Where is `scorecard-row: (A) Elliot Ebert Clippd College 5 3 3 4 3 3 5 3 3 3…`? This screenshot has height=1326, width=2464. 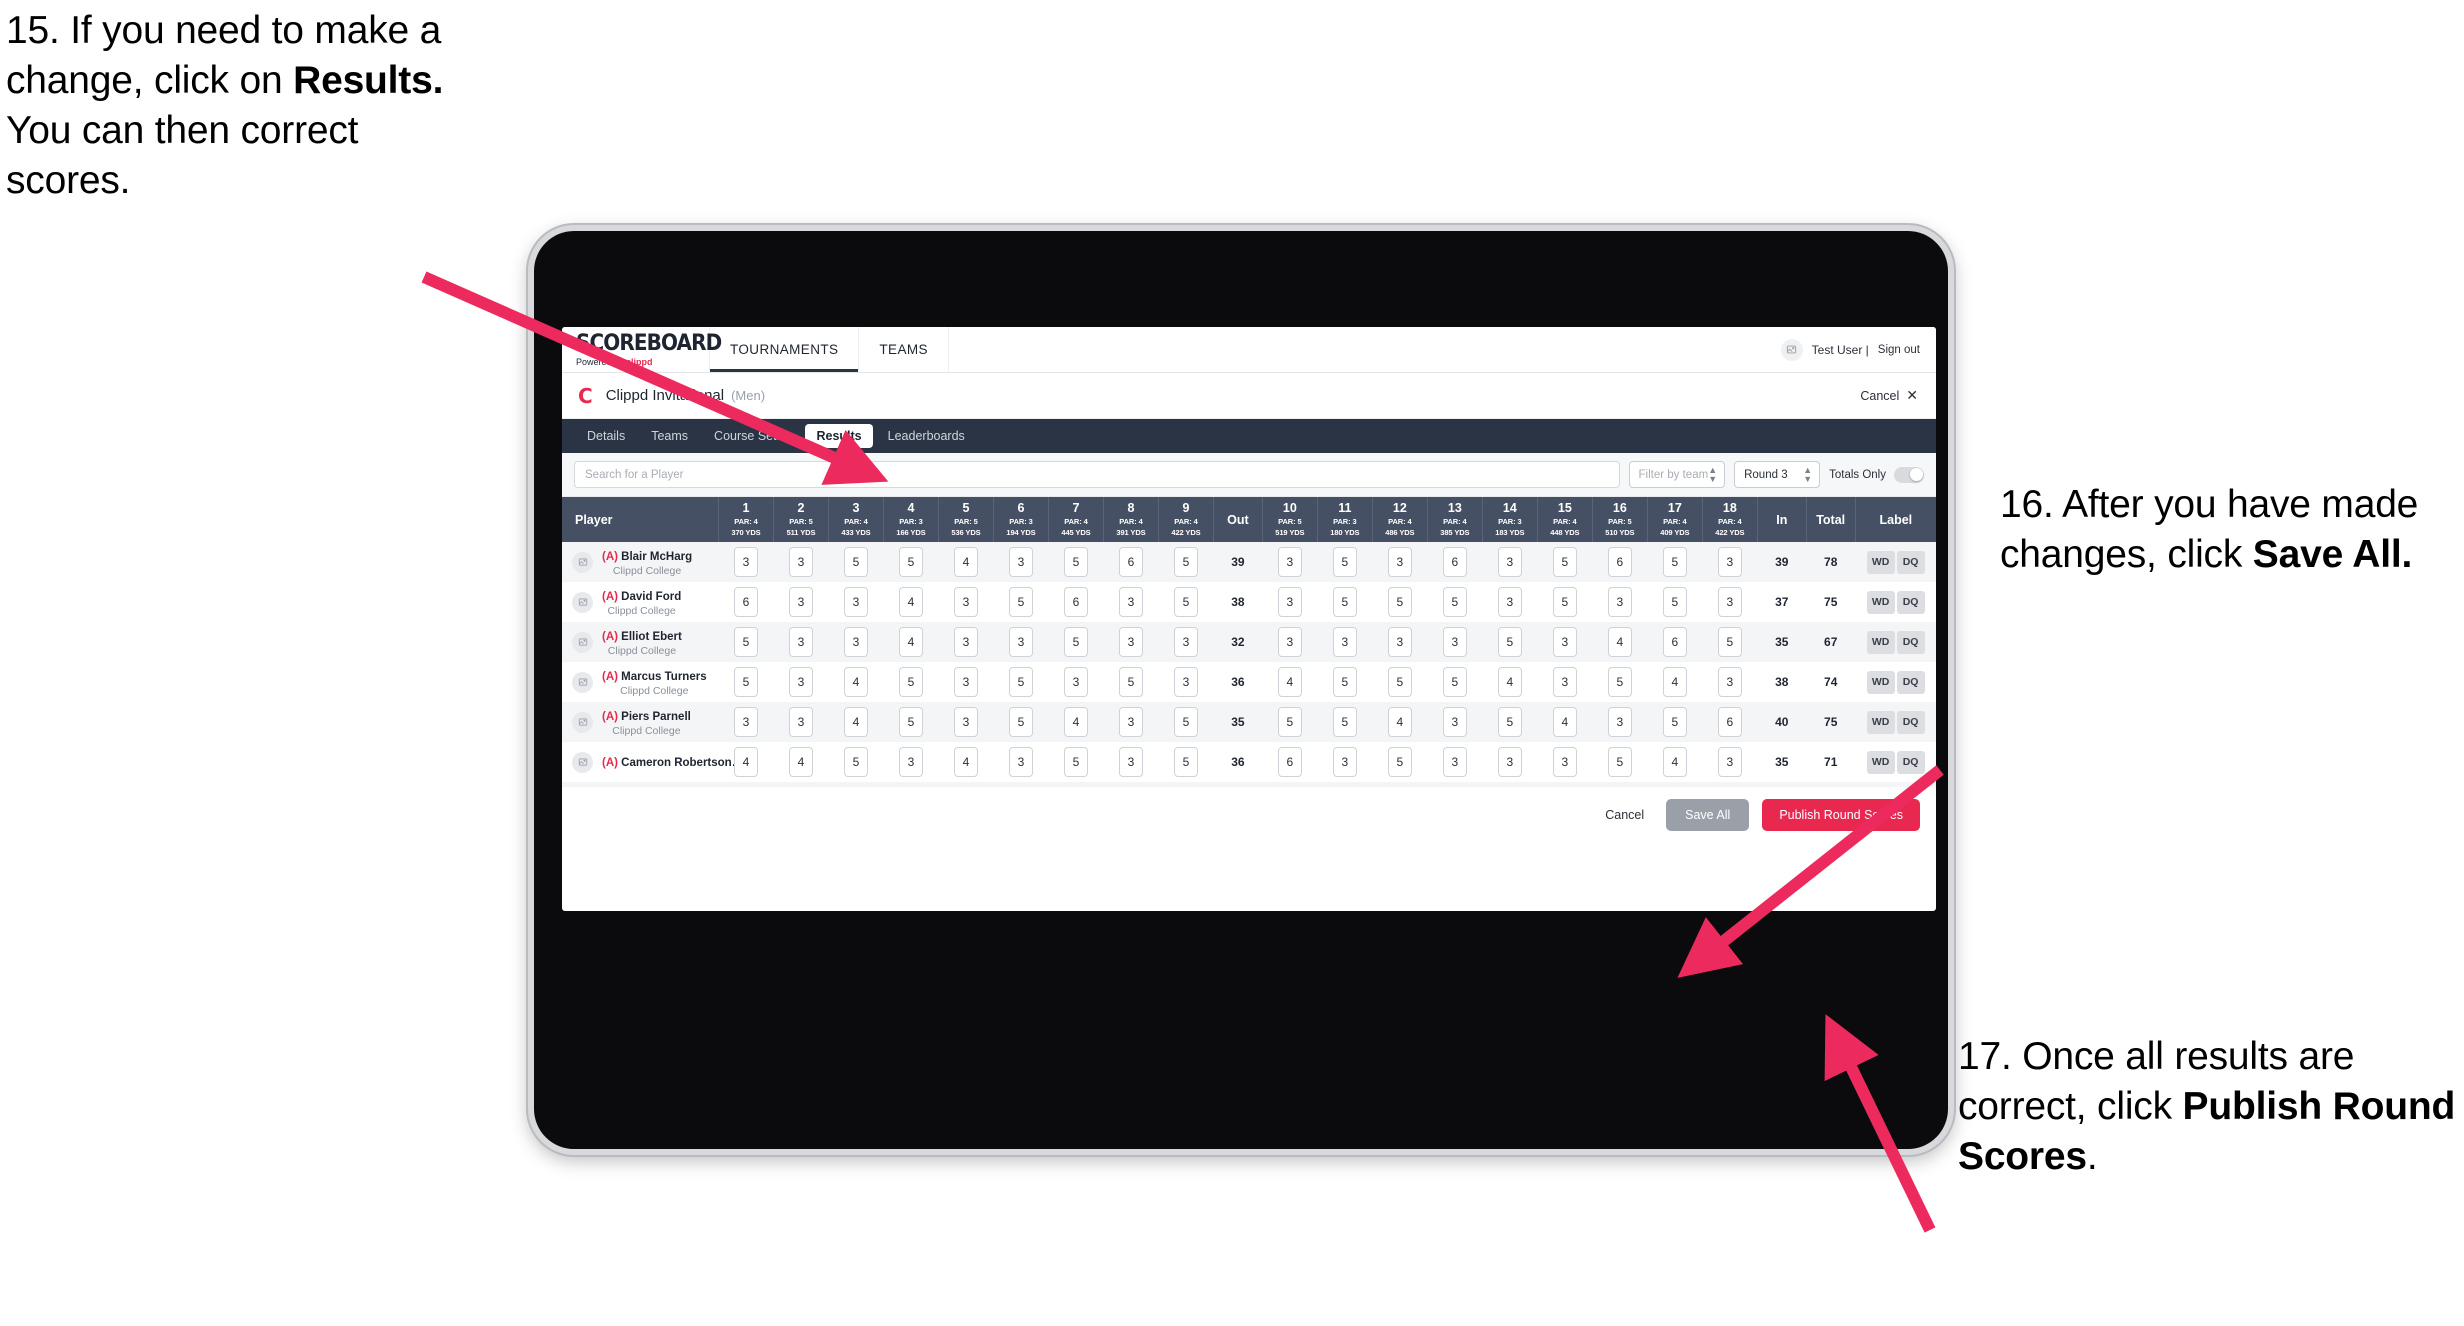 scorecard-row: (A) Elliot Ebert Clippd College 5 3 3 4 3 3 5 3 3 3… is located at coordinates (1249, 642).